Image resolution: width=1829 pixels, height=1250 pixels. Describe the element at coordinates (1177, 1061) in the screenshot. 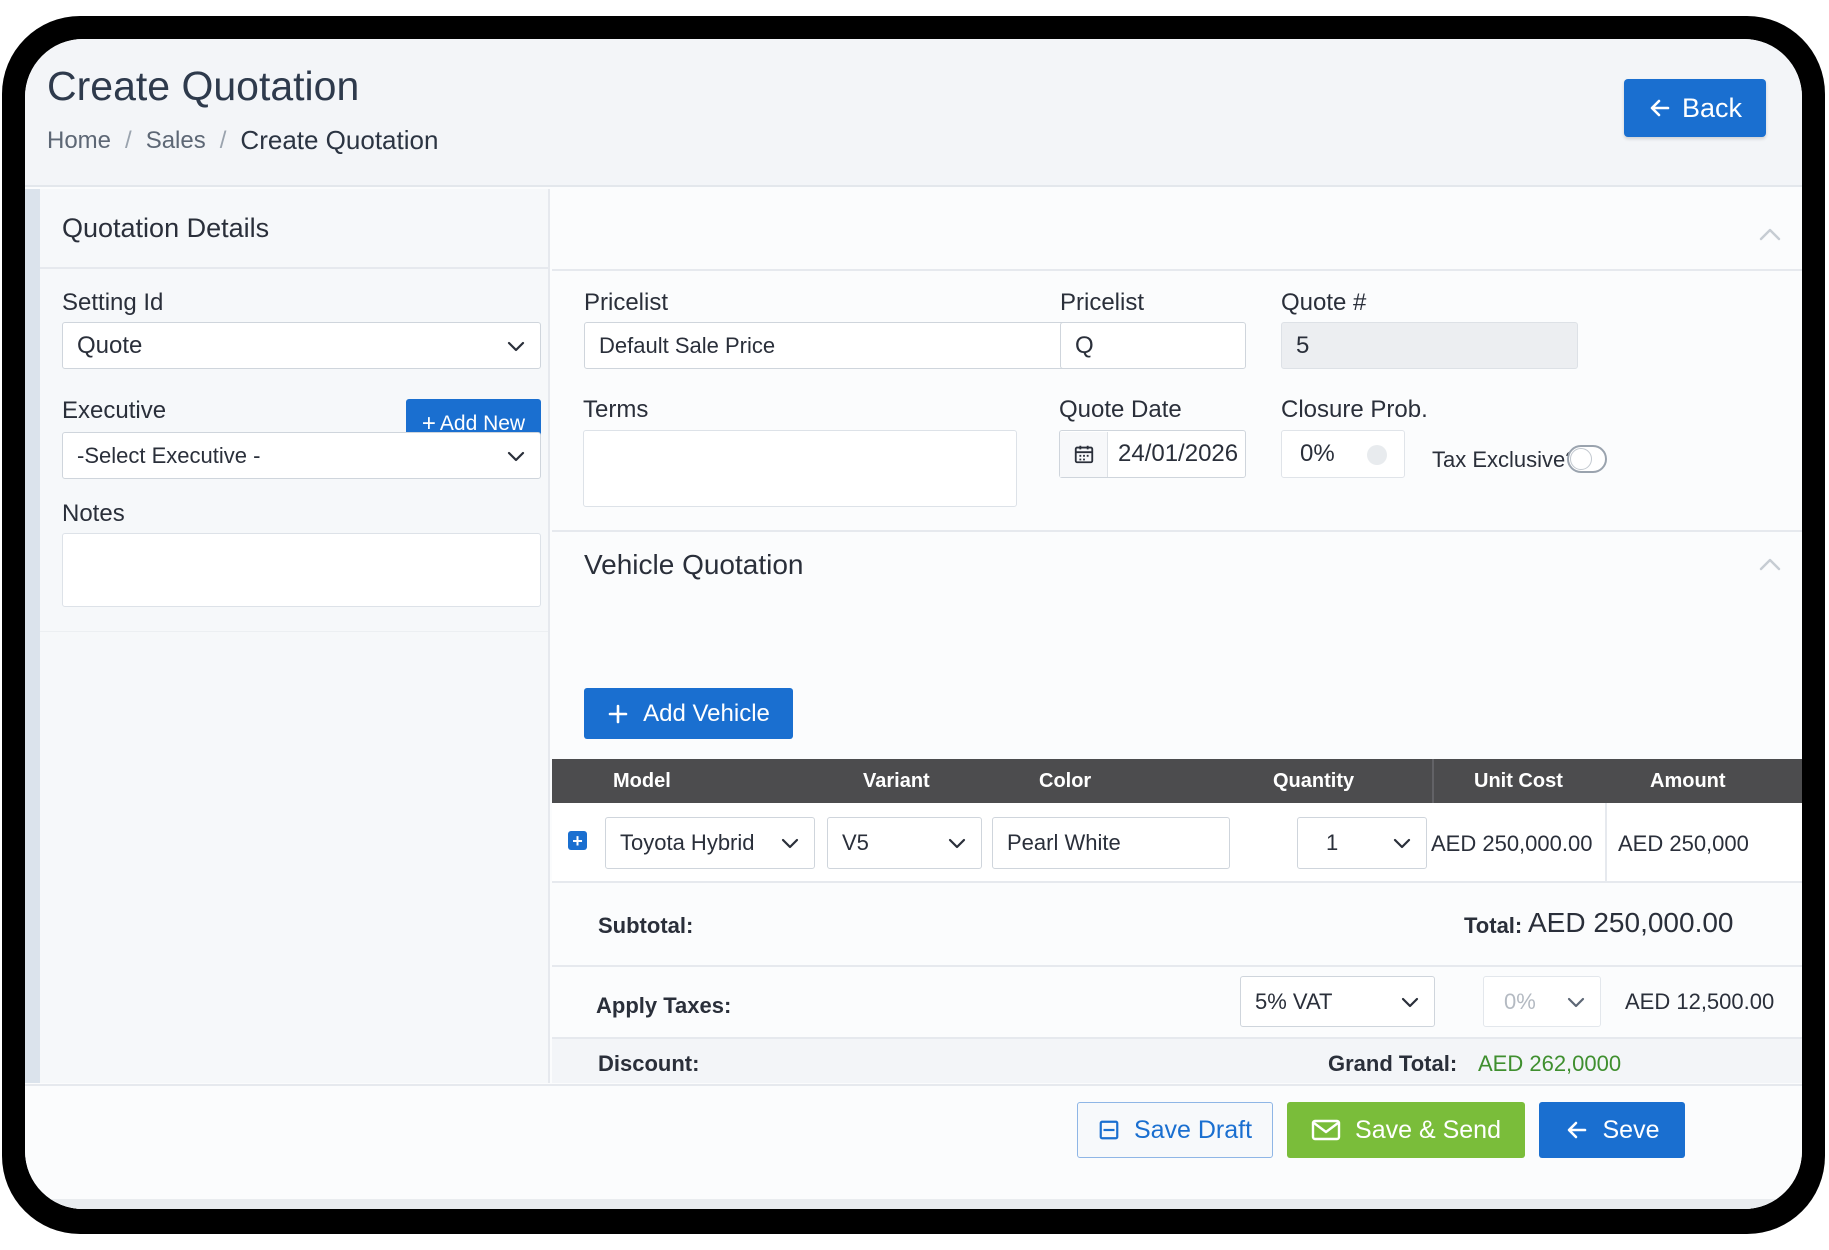

I see `grand-total-row: Discount: Grand Total: AED 262,0000` at that location.